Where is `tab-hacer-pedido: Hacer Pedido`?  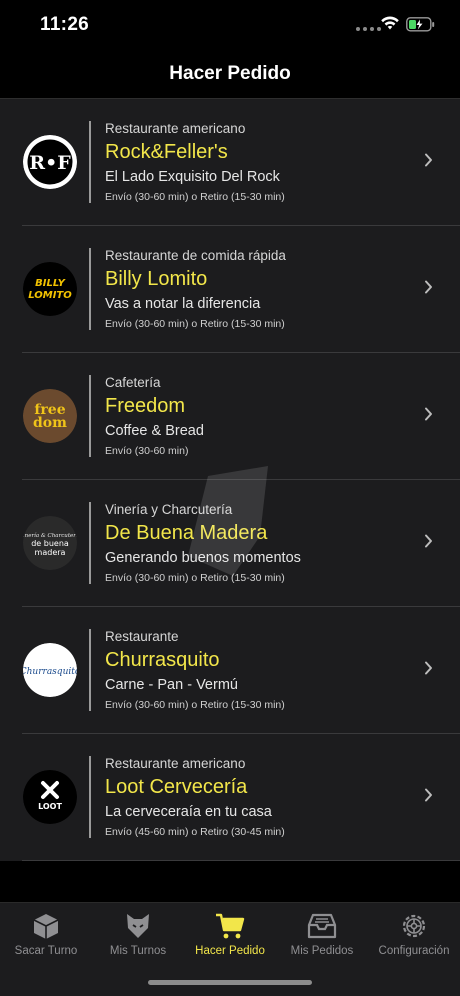
tab-hacer-pedido: Hacer Pedido is located at coordinates (230, 934).